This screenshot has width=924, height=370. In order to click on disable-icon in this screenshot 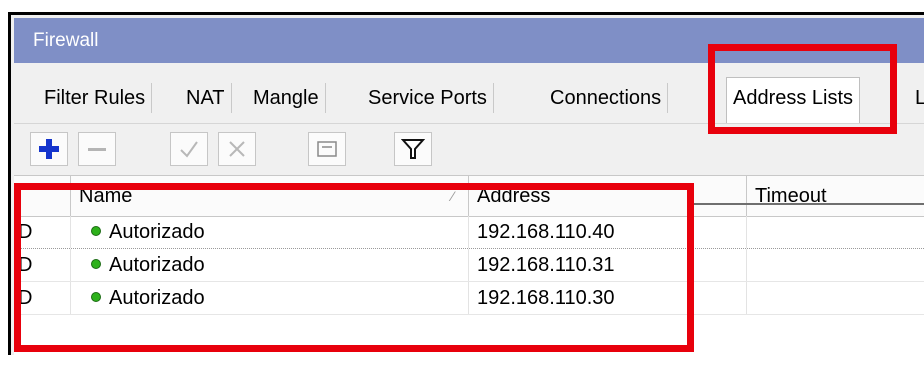, I will do `click(237, 149)`.